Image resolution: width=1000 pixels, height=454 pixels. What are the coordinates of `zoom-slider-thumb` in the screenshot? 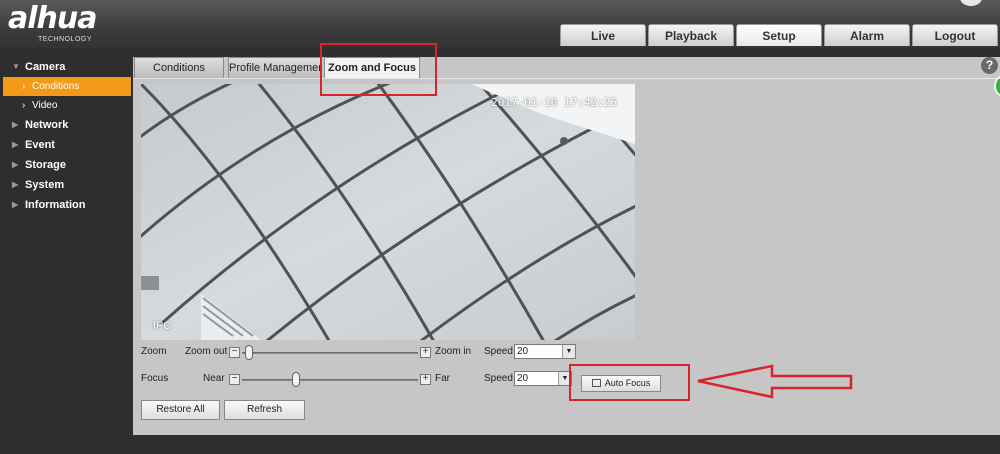 It's located at (249, 352).